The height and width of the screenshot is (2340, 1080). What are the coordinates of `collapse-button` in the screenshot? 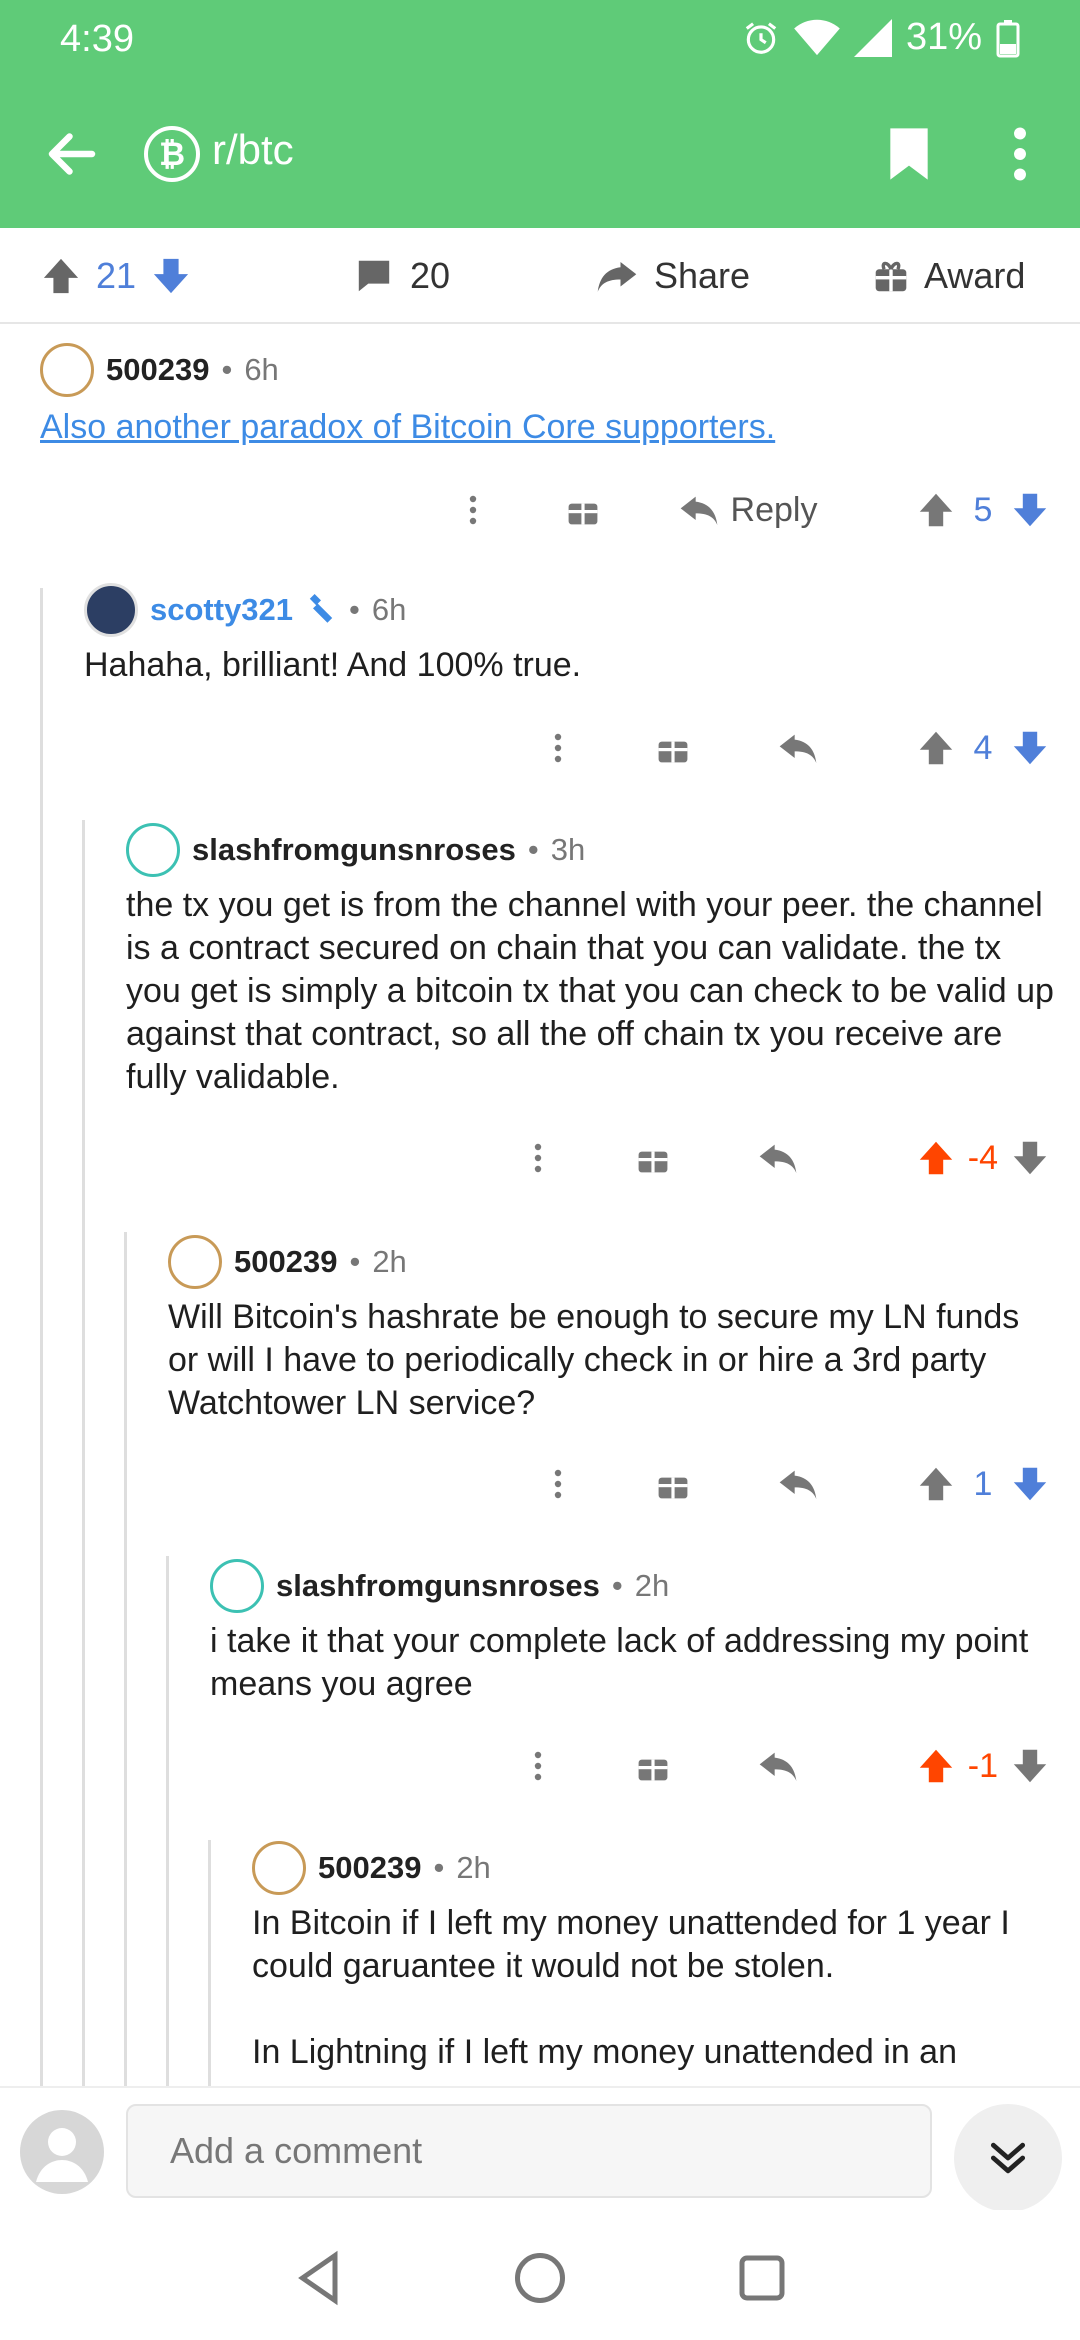 It's located at (1008, 2158).